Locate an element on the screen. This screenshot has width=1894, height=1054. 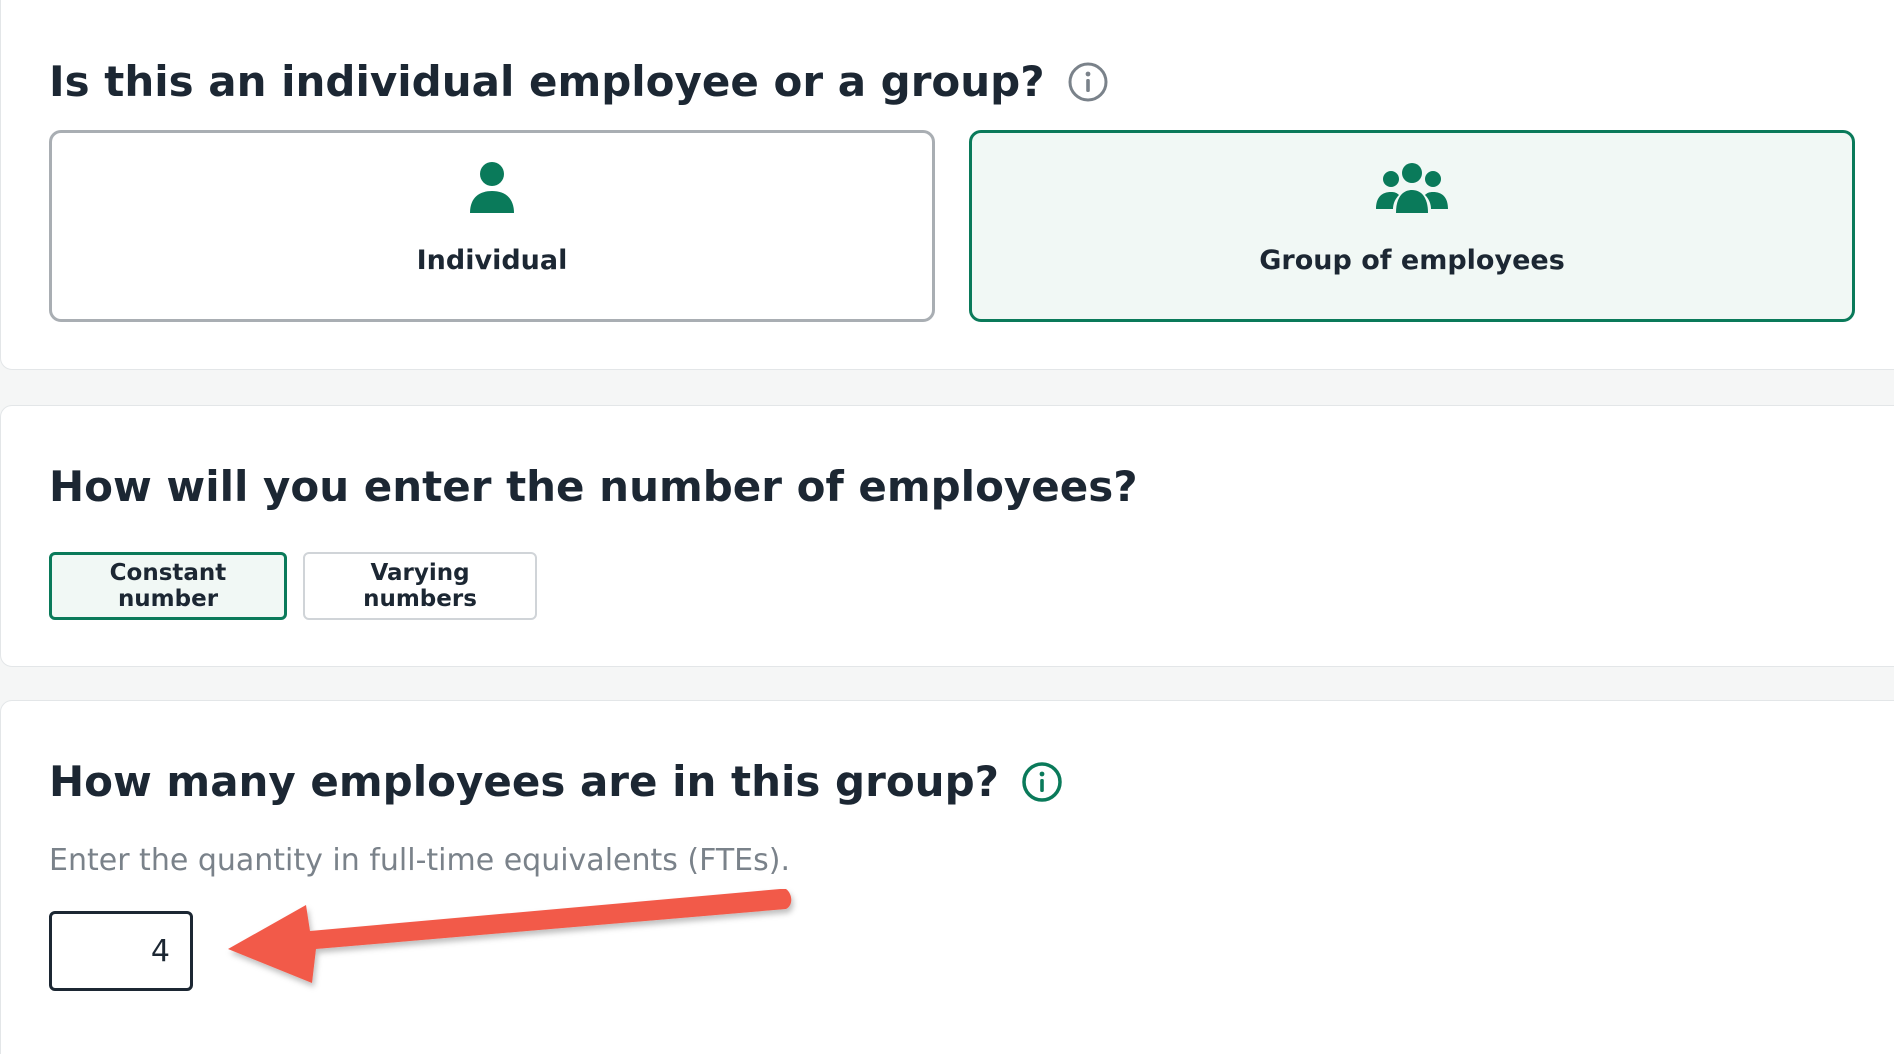
option-group-of-employees: Group of employees is located at coordinates (1412, 226).